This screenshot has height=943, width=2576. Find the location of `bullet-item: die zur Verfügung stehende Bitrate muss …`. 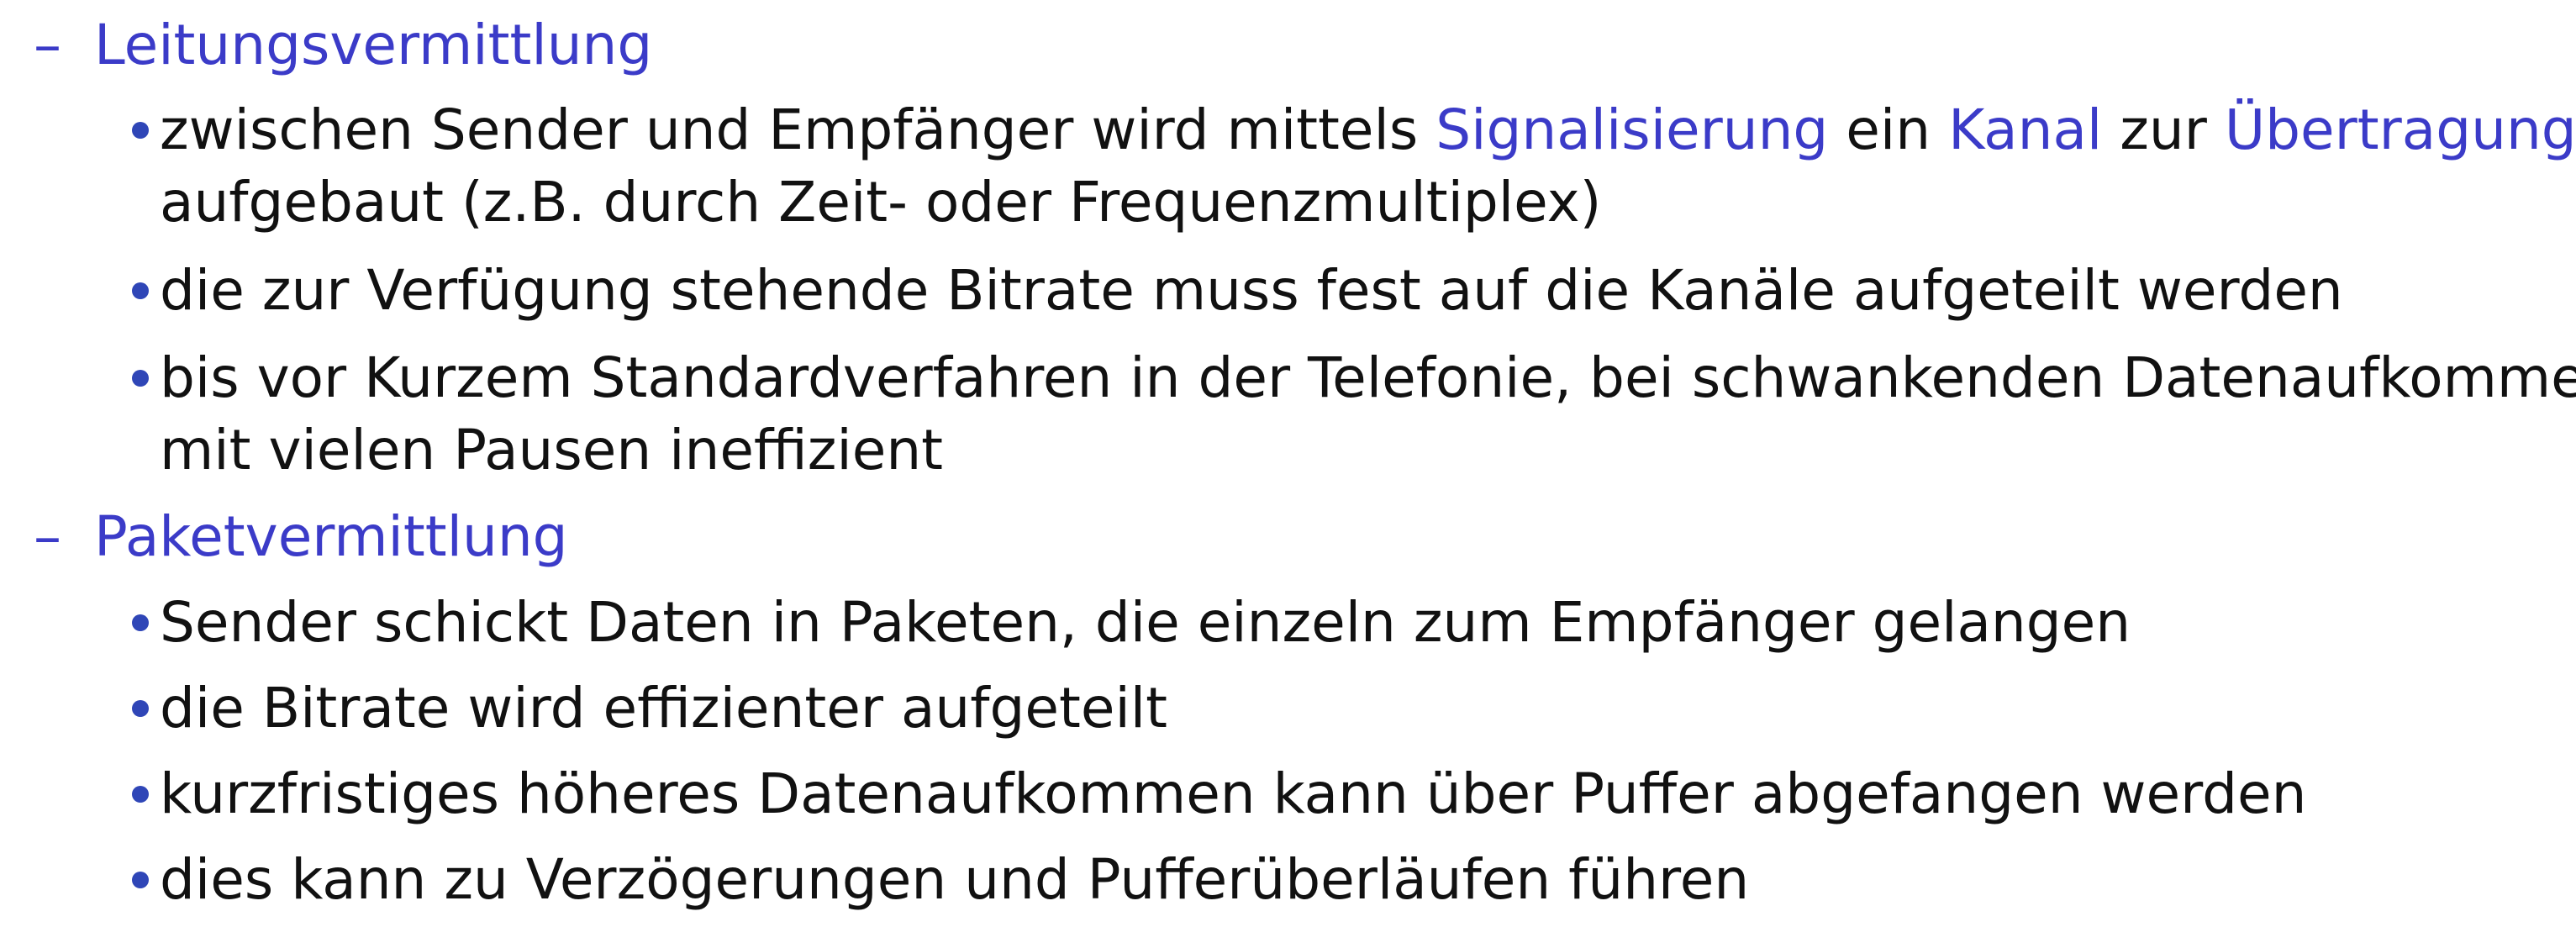

bullet-item: die zur Verfügung stehende Bitrate muss … is located at coordinates (1350, 291).